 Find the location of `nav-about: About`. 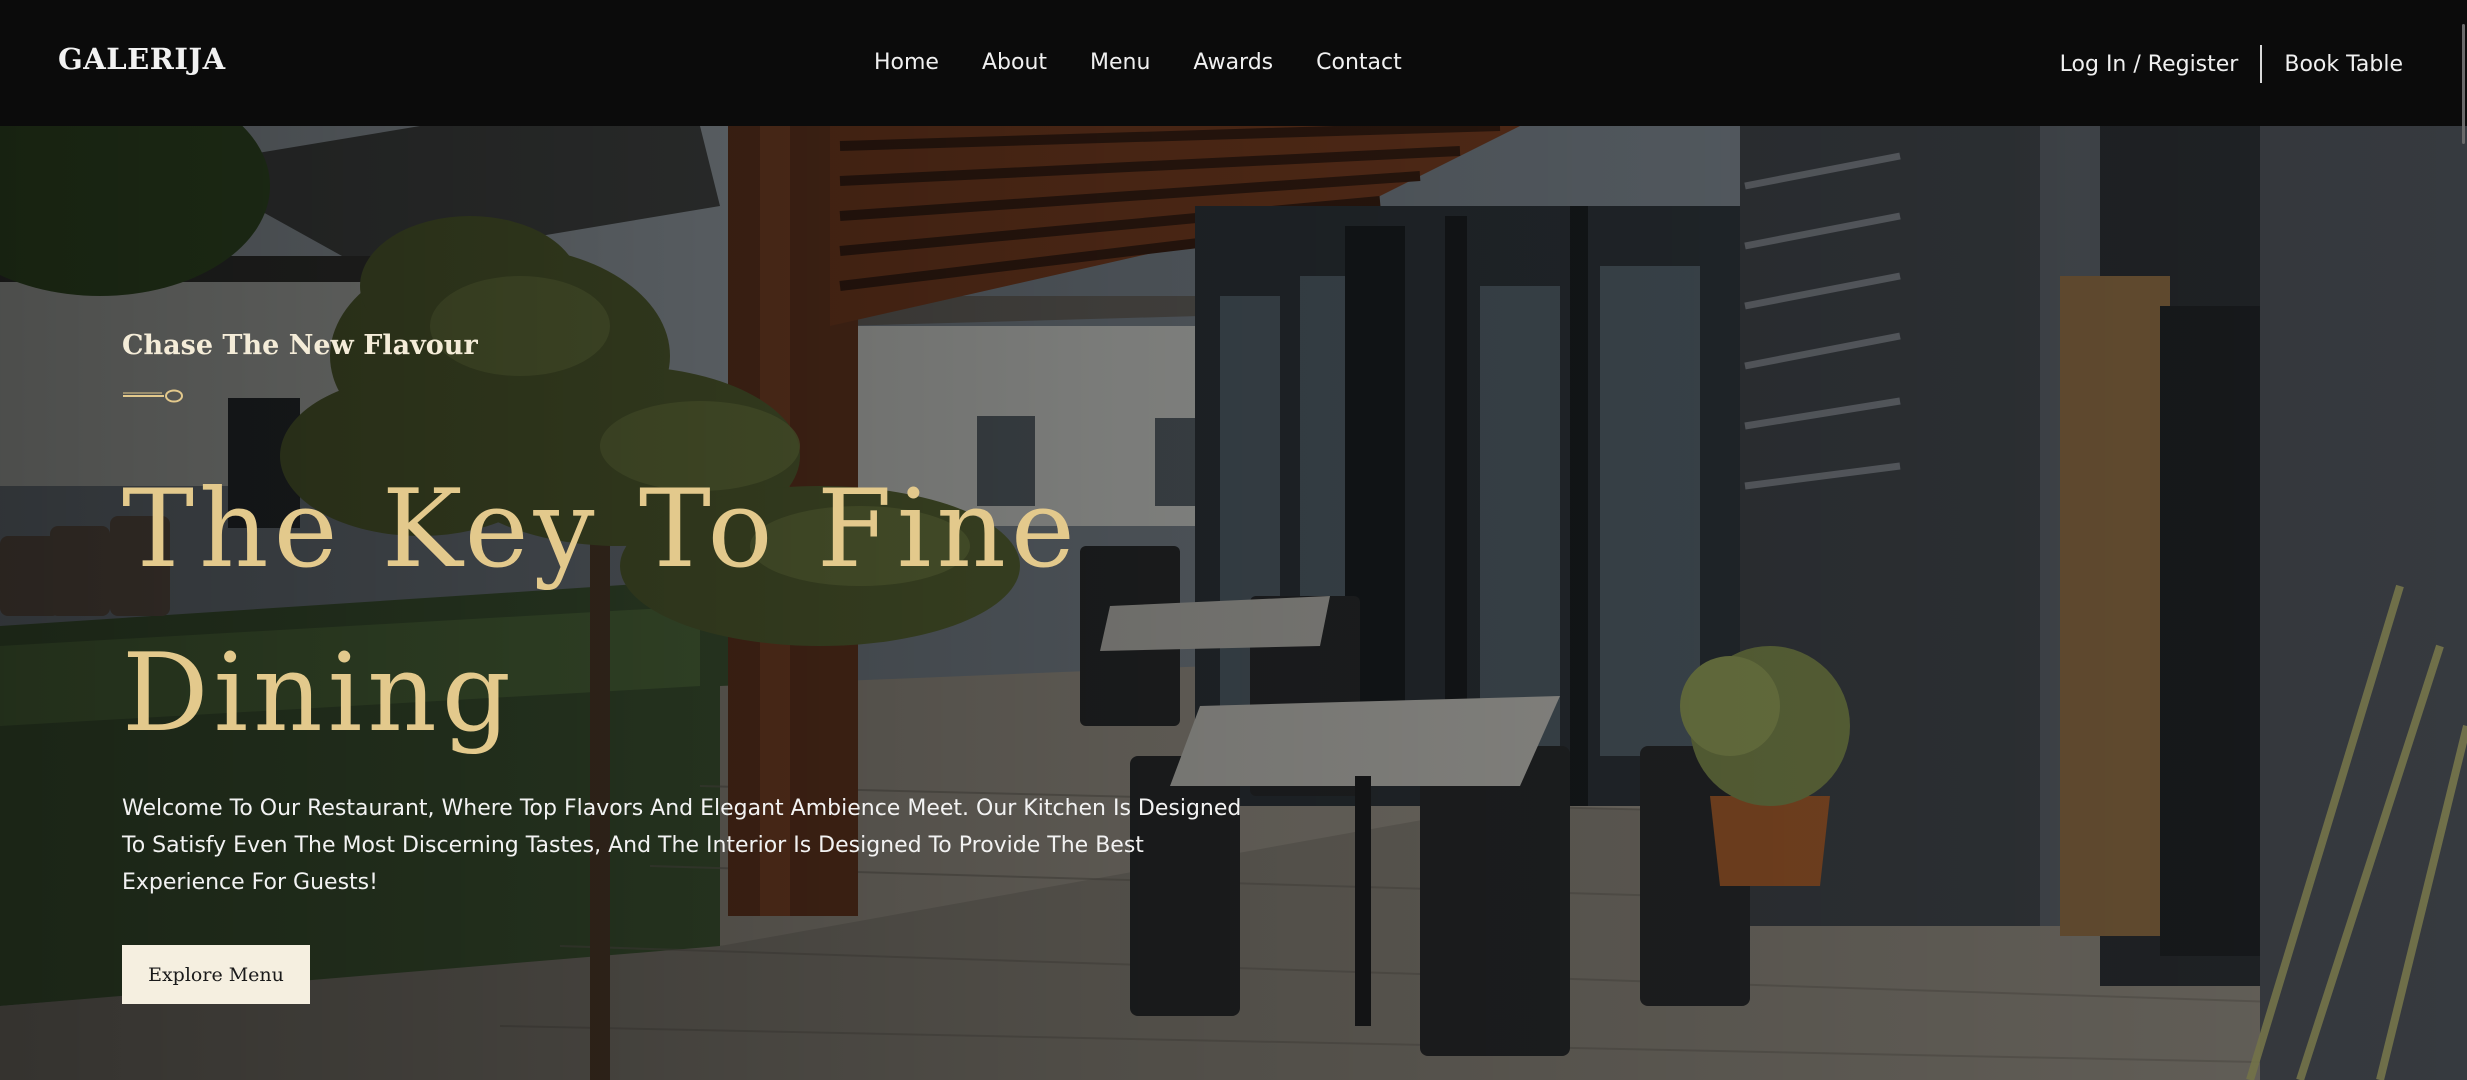

nav-about: About is located at coordinates (1014, 62).